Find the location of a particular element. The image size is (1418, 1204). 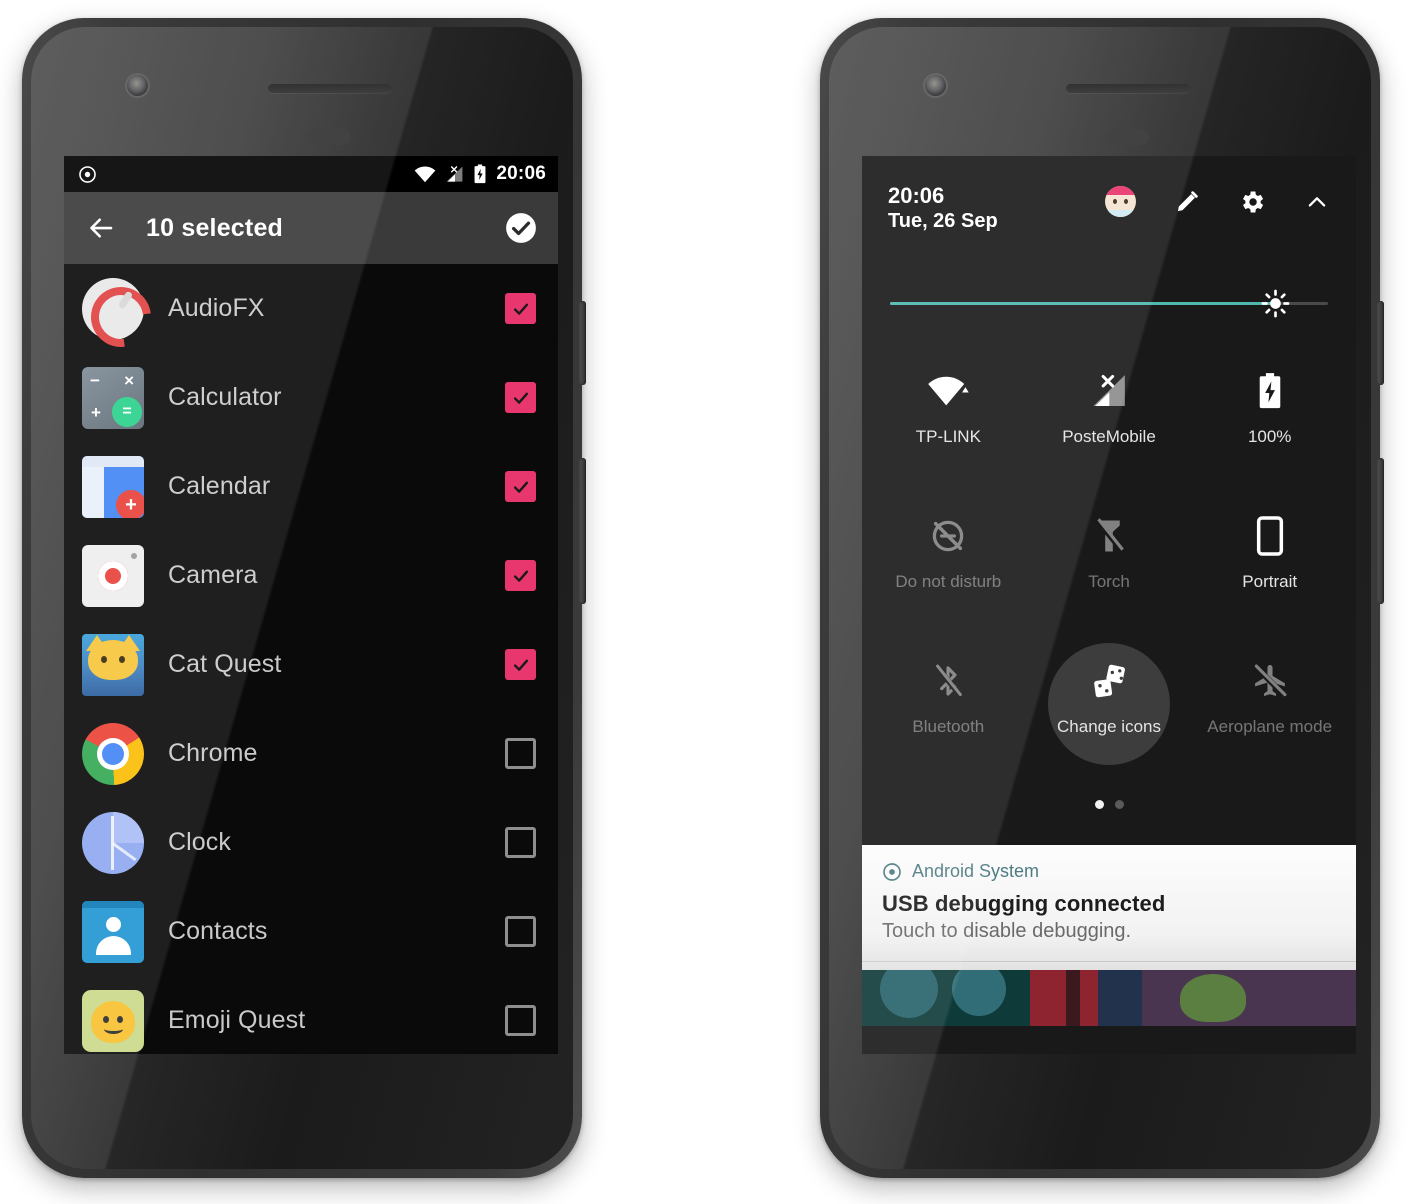

notification-header: Android System is located at coordinates (1109, 871).